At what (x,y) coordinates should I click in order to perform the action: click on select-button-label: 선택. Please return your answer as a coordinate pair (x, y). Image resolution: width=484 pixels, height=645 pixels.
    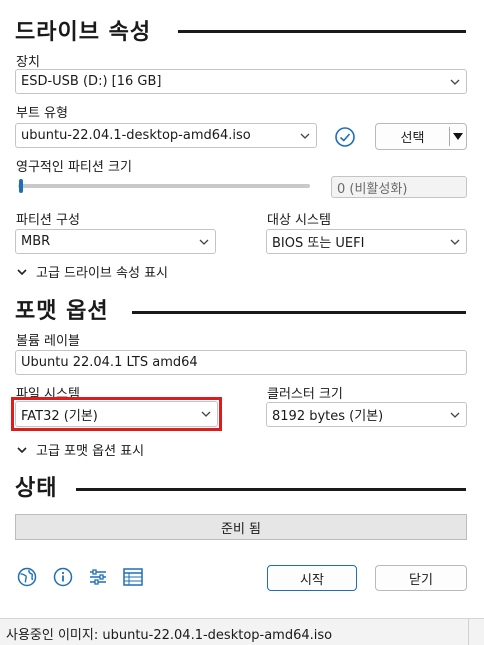
    Looking at the image, I should click on (412, 138).